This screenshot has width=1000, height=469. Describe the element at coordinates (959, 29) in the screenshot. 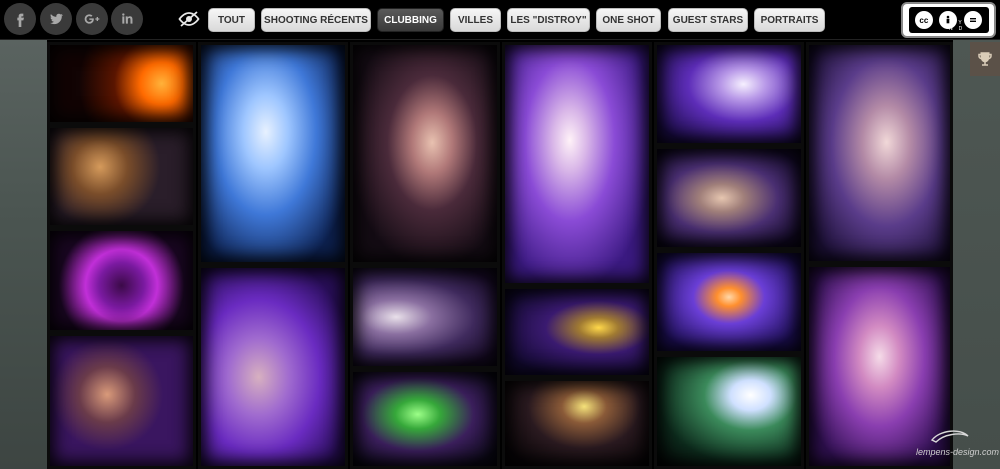

I see `nd-label: ND` at that location.